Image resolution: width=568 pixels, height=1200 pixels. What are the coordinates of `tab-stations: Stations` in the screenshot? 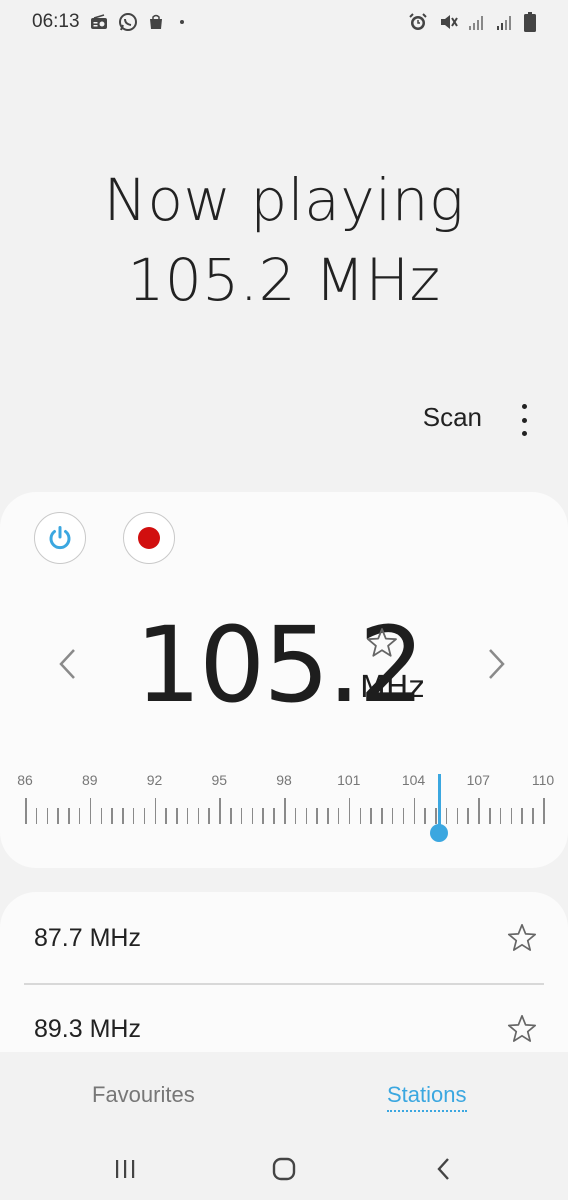 It's located at (427, 1097).